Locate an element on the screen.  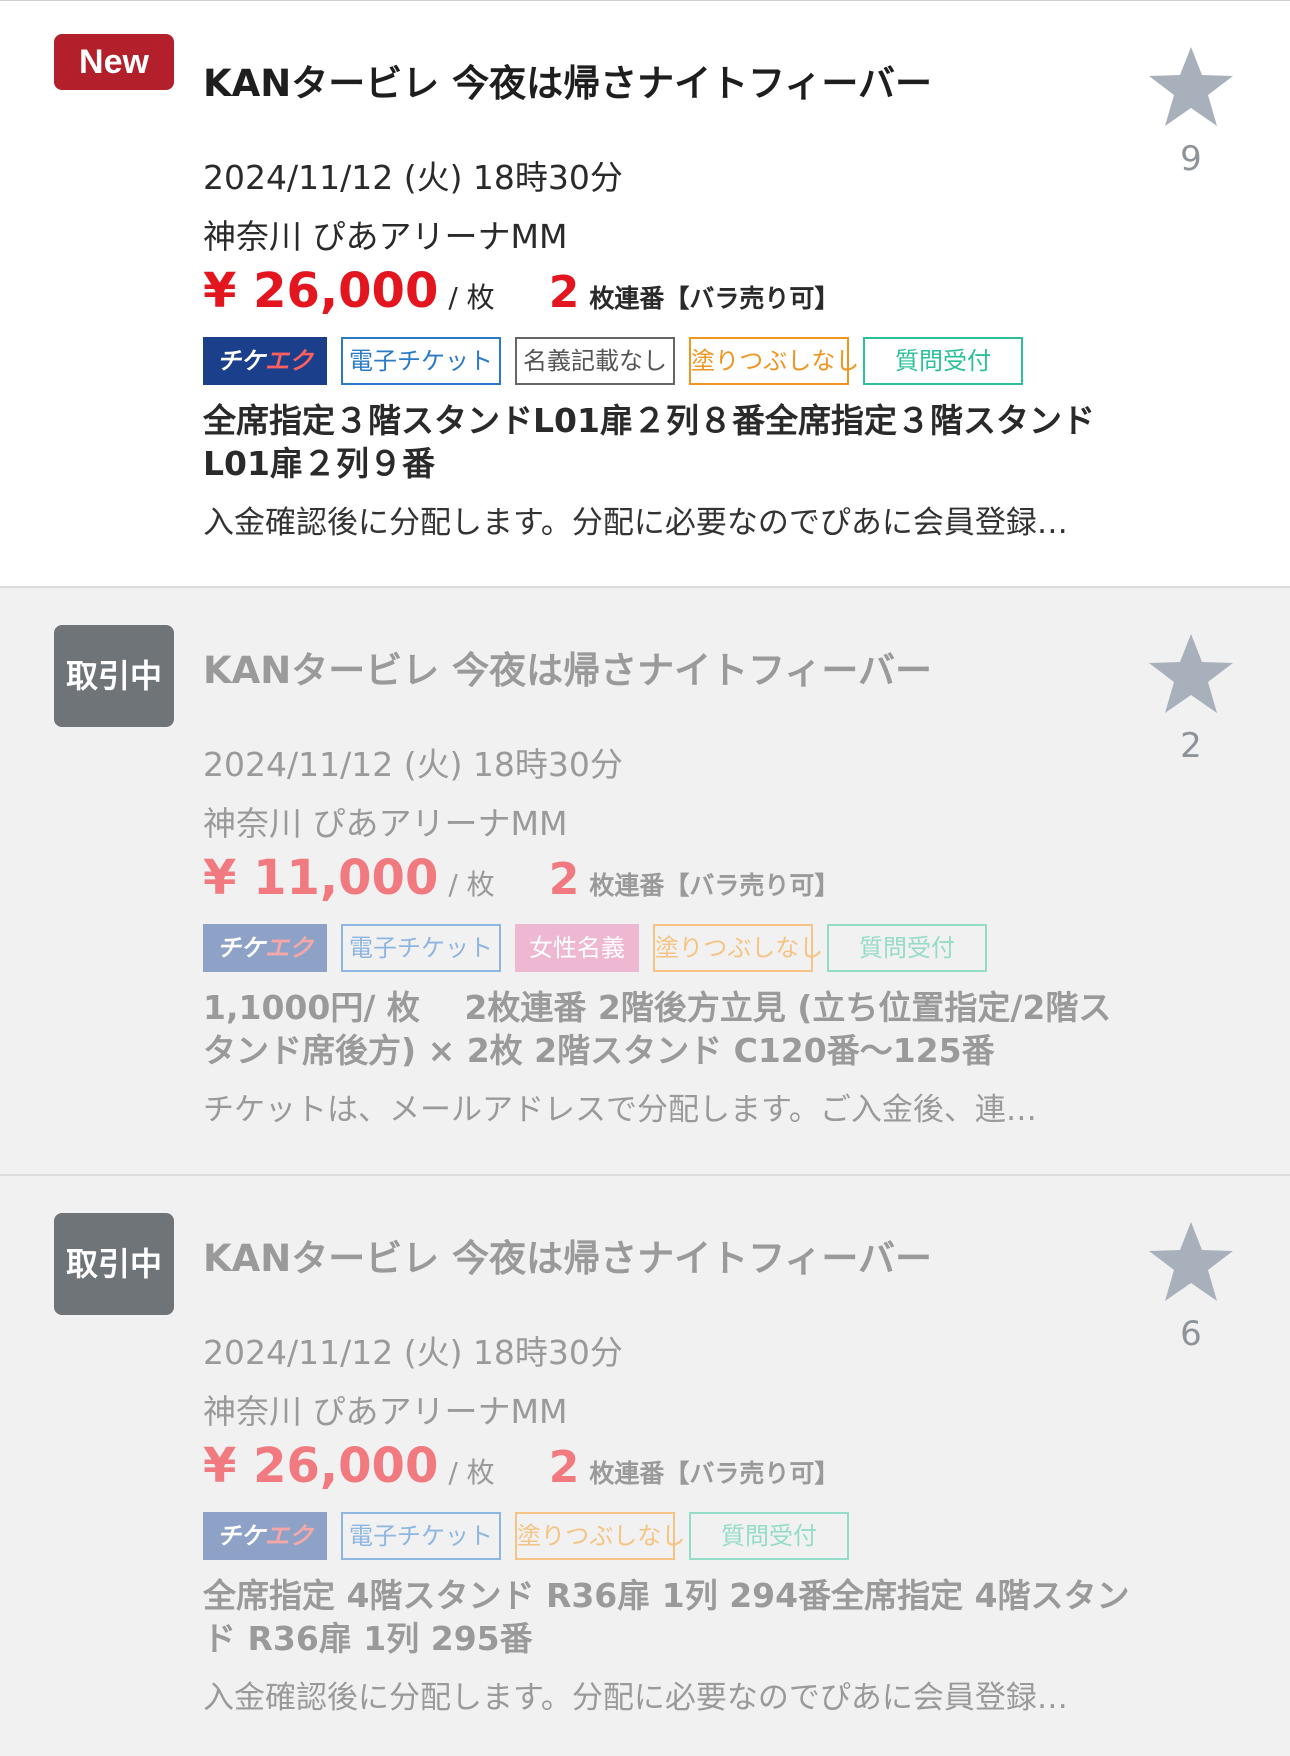
favorite-button: 6 is located at coordinates (1191, 1287).